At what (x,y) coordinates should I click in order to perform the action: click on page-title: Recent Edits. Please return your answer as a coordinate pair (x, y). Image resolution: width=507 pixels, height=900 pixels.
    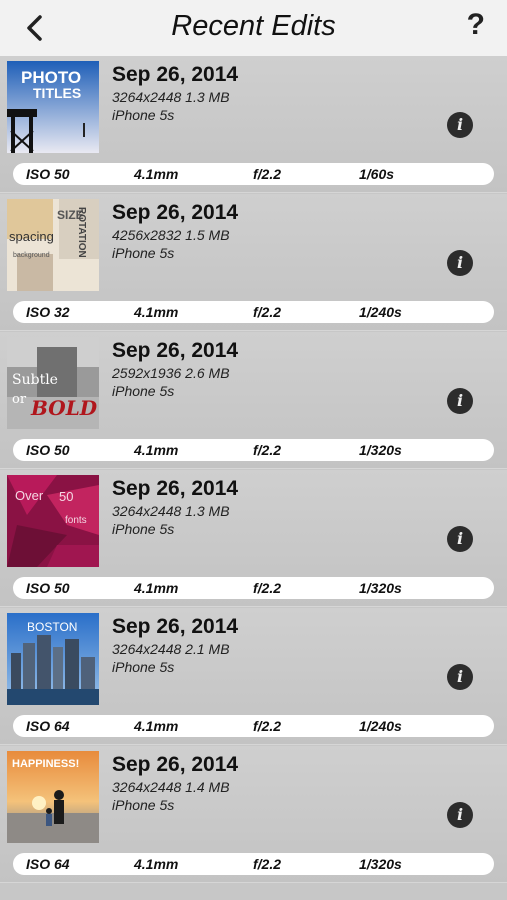
    Looking at the image, I should click on (253, 26).